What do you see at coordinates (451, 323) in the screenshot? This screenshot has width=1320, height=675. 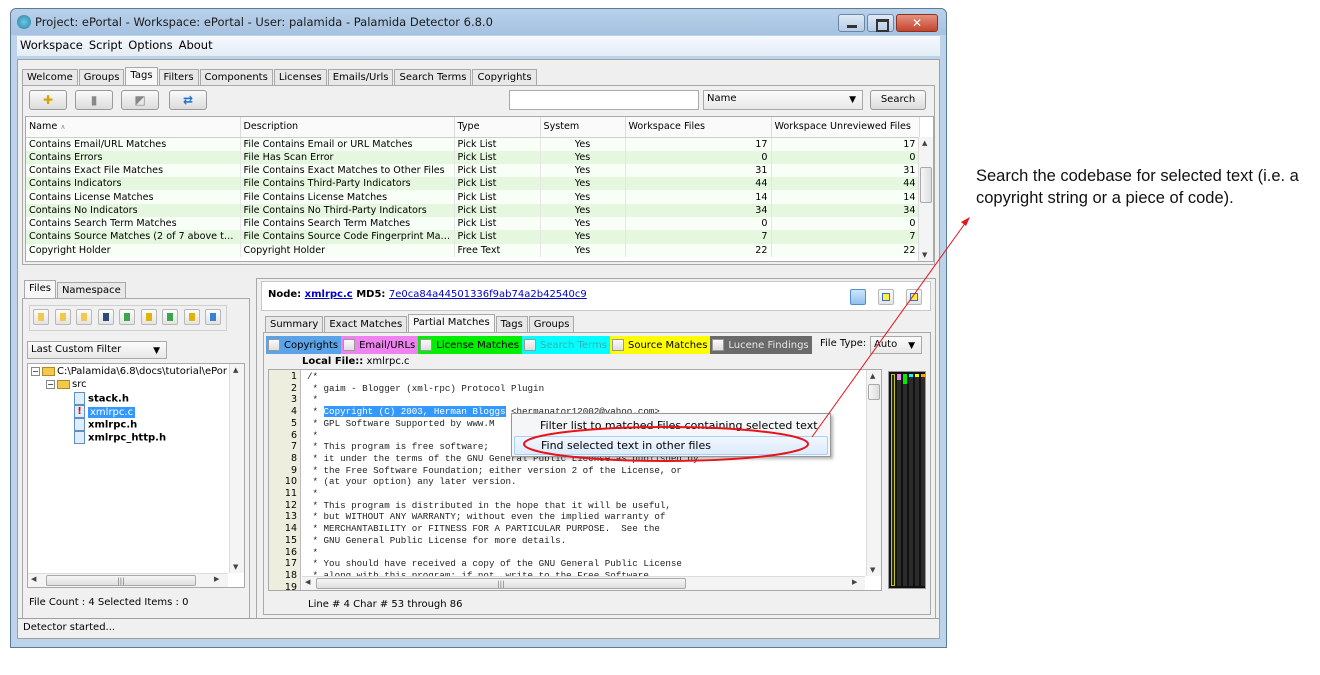 I see `tab-partial-matches: Partial Matches` at bounding box center [451, 323].